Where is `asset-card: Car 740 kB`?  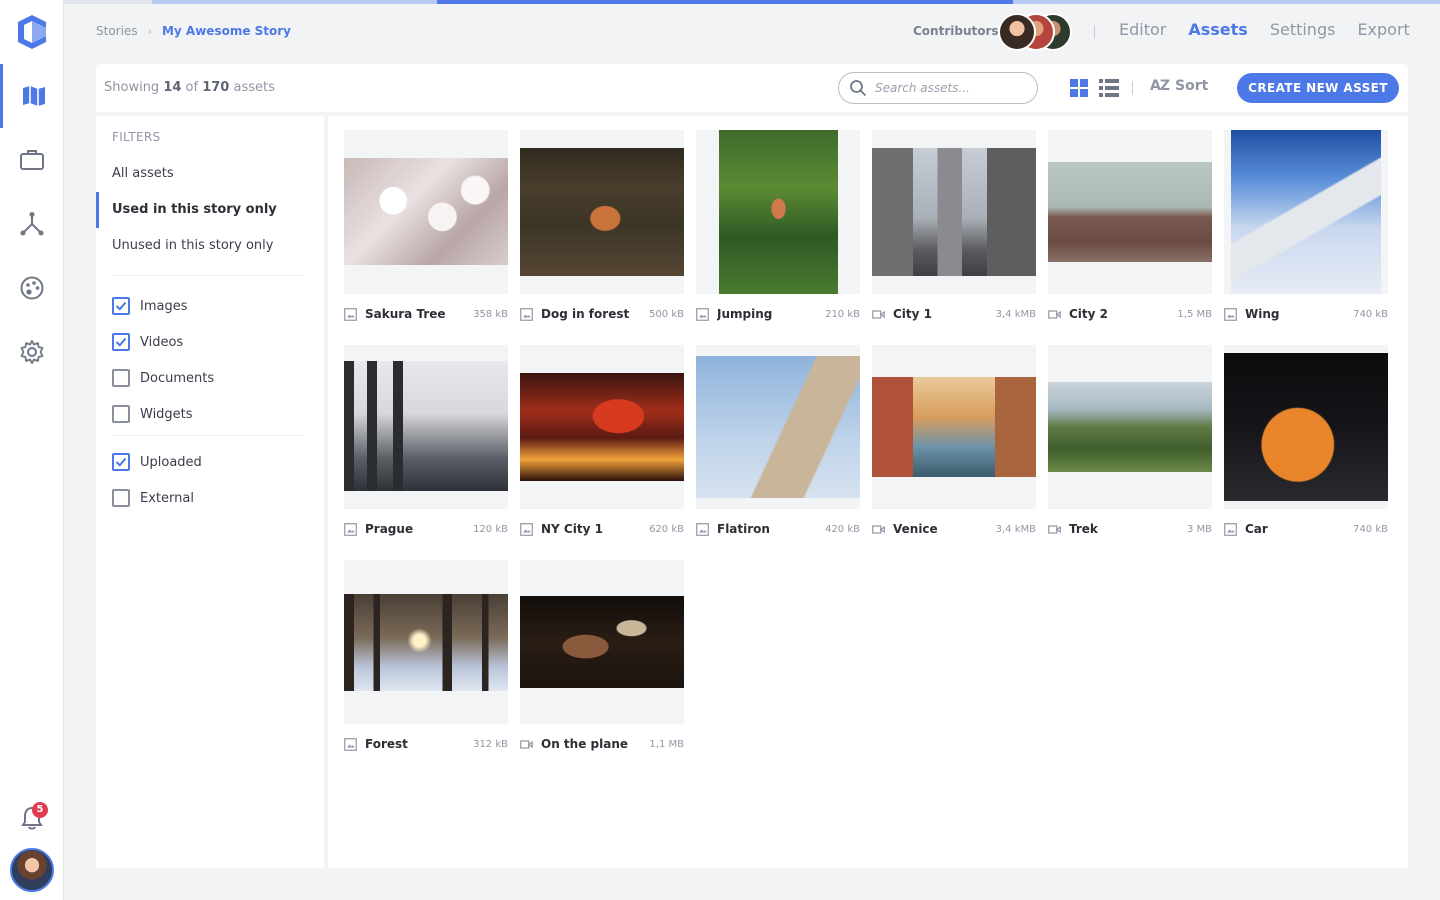
asset-card: Car 740 kB is located at coordinates (1306, 443).